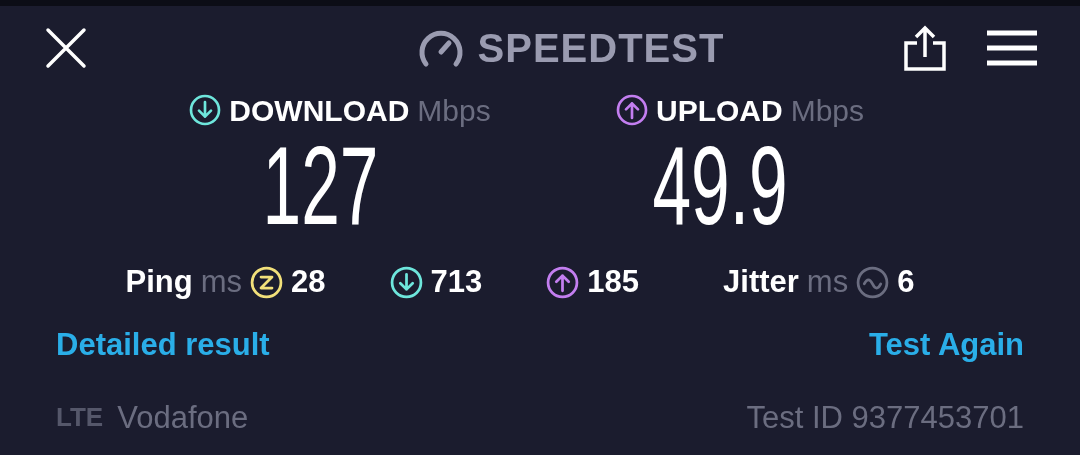  What do you see at coordinates (80, 418) in the screenshot?
I see `network-type: LTE` at bounding box center [80, 418].